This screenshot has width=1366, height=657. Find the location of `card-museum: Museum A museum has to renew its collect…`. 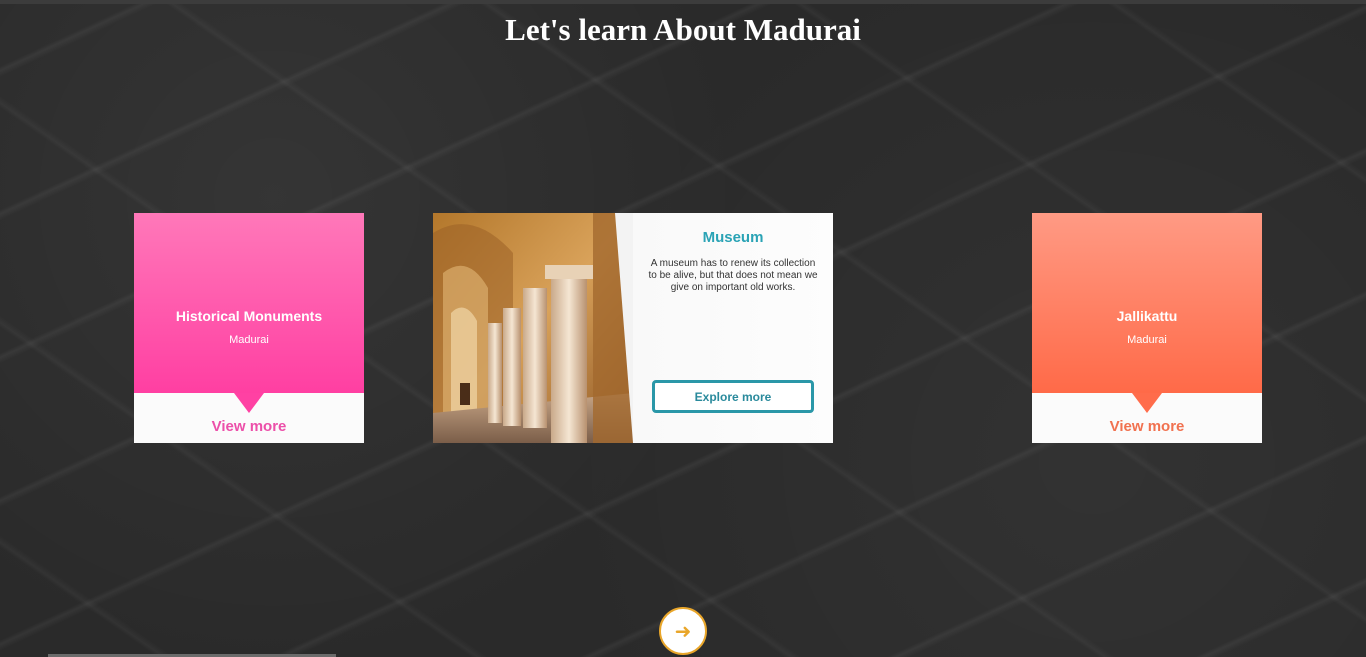

card-museum: Museum A museum has to renew its collect… is located at coordinates (633, 328).